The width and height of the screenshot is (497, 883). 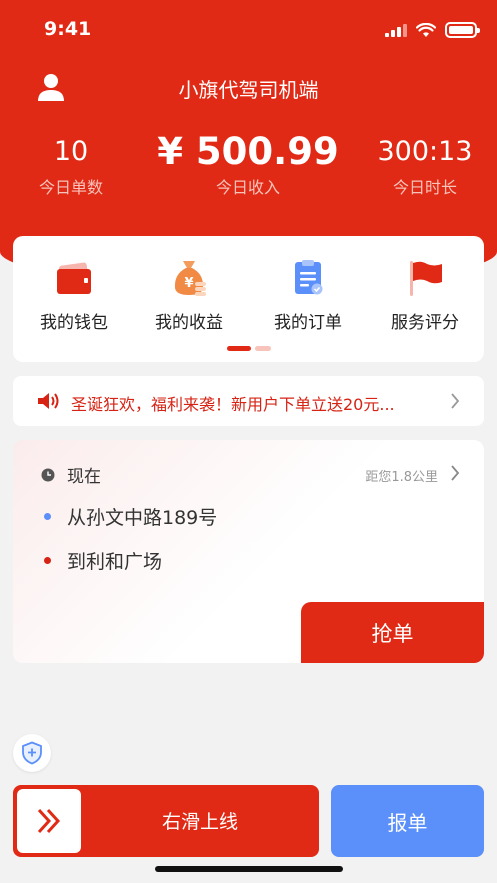 I want to click on menu-item-orders: 我的订单, so click(x=308, y=295).